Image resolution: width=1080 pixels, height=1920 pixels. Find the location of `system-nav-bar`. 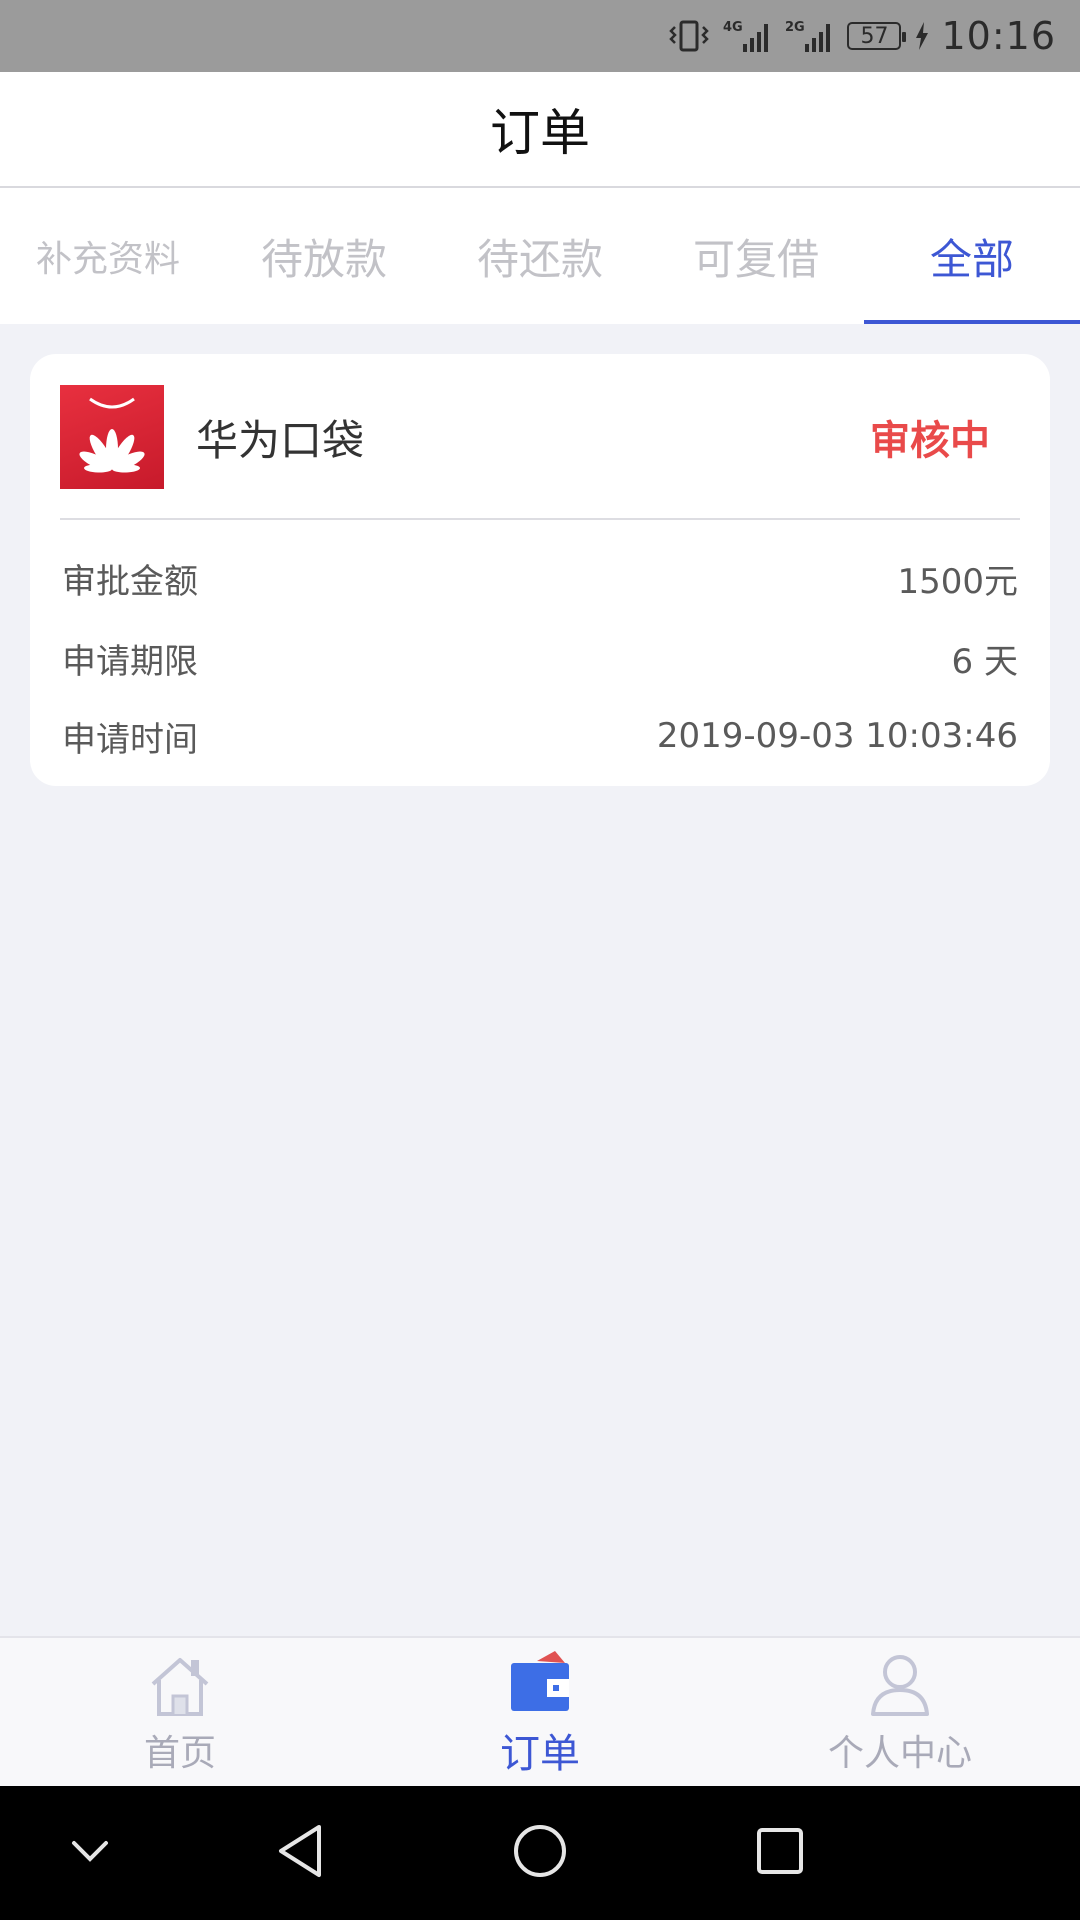

system-nav-bar is located at coordinates (540, 1853).